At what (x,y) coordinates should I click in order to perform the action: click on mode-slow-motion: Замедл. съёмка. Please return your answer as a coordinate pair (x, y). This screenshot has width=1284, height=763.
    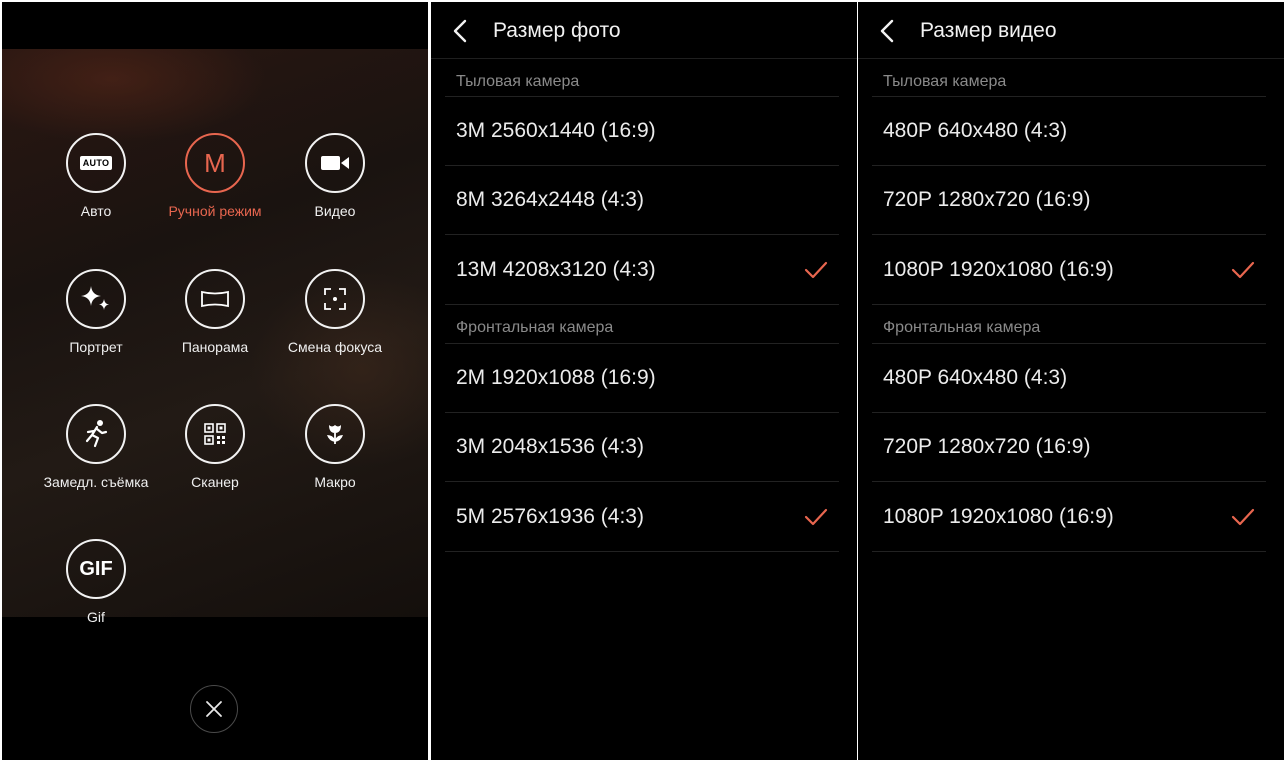
    Looking at the image, I should click on (96, 447).